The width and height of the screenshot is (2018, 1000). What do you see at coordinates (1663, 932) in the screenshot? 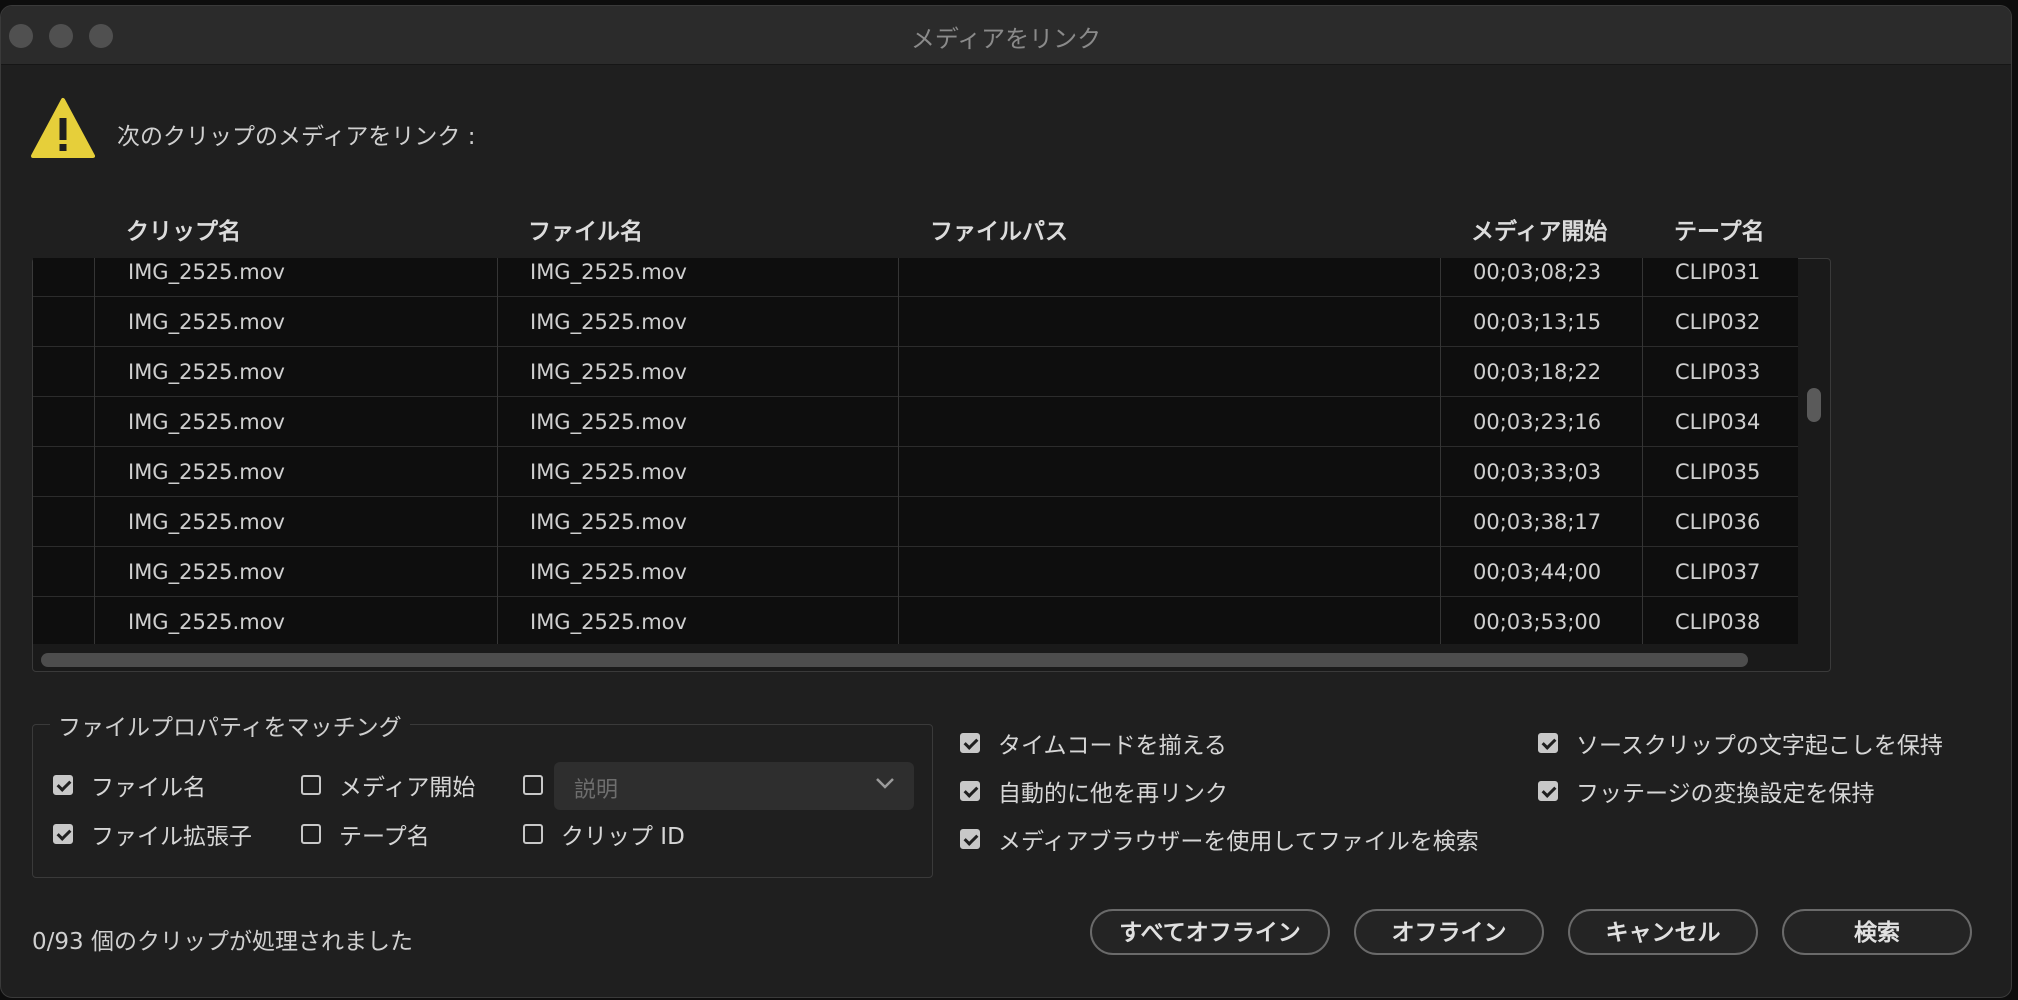
I see `cancel-button: キャンセル` at bounding box center [1663, 932].